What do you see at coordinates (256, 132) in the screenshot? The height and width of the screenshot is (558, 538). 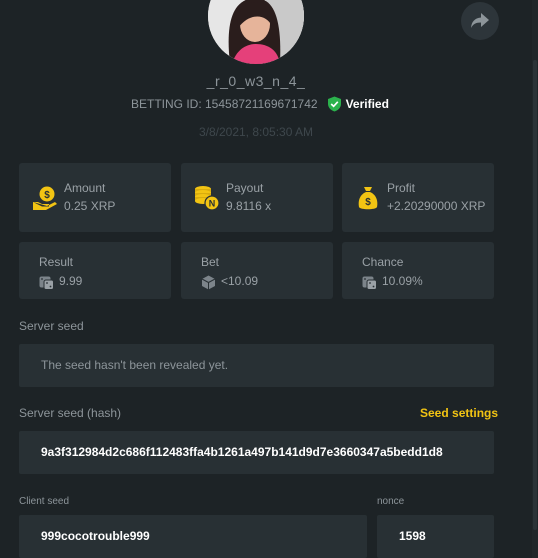 I see `bet-date: 3/8/2021, 8:05:30 AM` at bounding box center [256, 132].